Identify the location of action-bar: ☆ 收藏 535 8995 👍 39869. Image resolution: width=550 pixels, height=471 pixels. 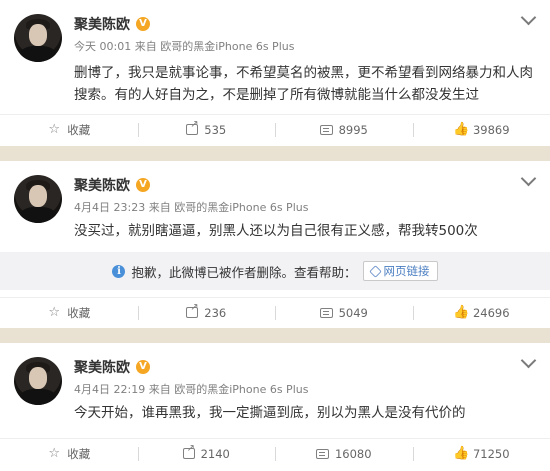
(275, 129).